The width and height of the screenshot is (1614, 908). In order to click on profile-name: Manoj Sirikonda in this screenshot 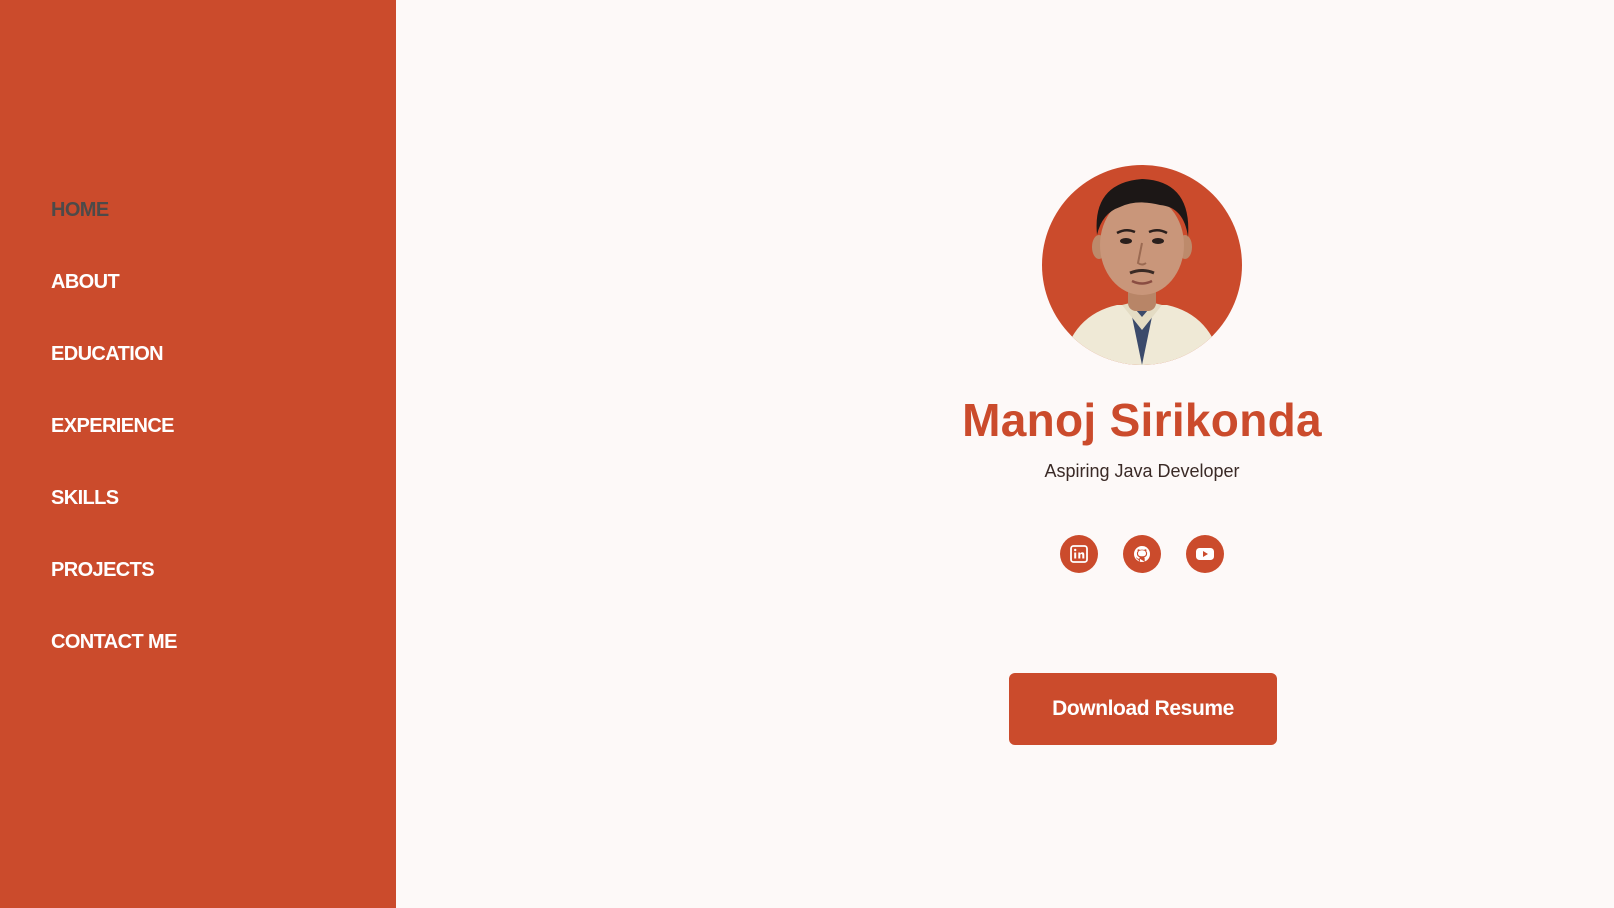, I will do `click(1142, 420)`.